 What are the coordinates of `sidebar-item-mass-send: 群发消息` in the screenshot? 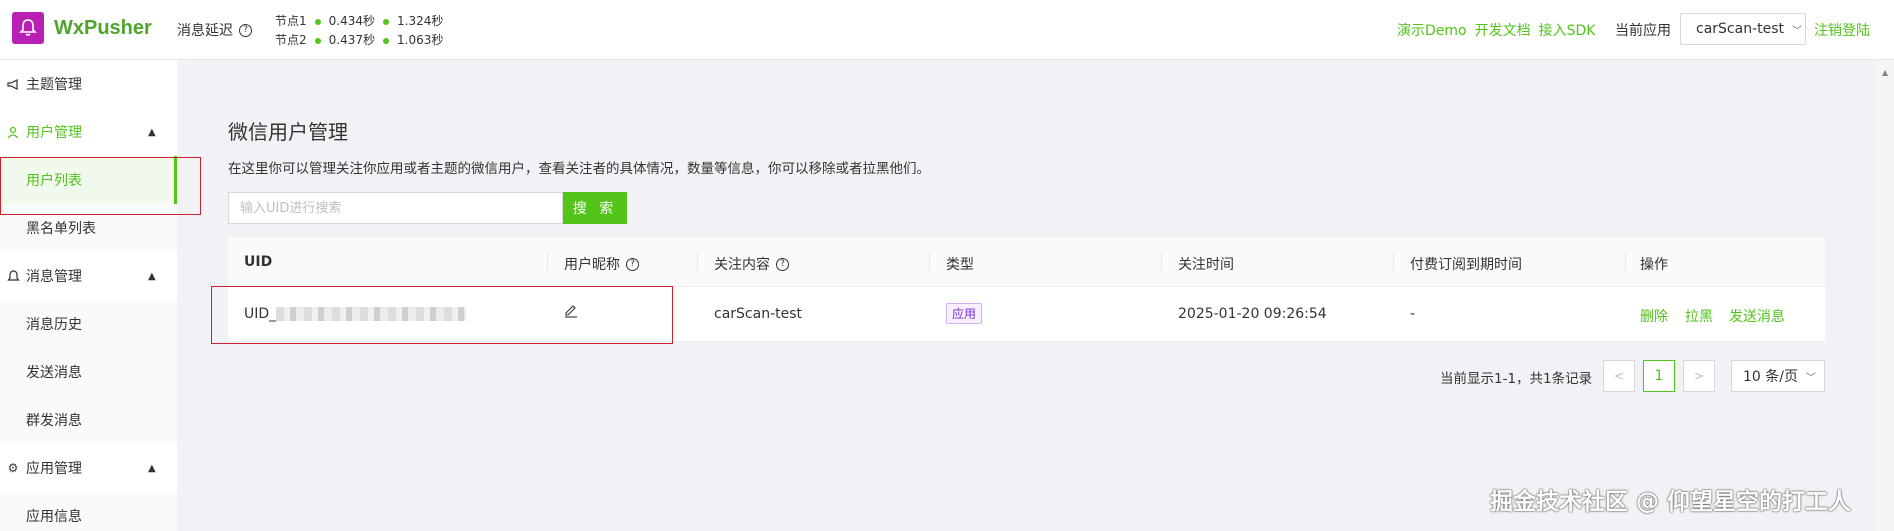 It's located at (88, 420).